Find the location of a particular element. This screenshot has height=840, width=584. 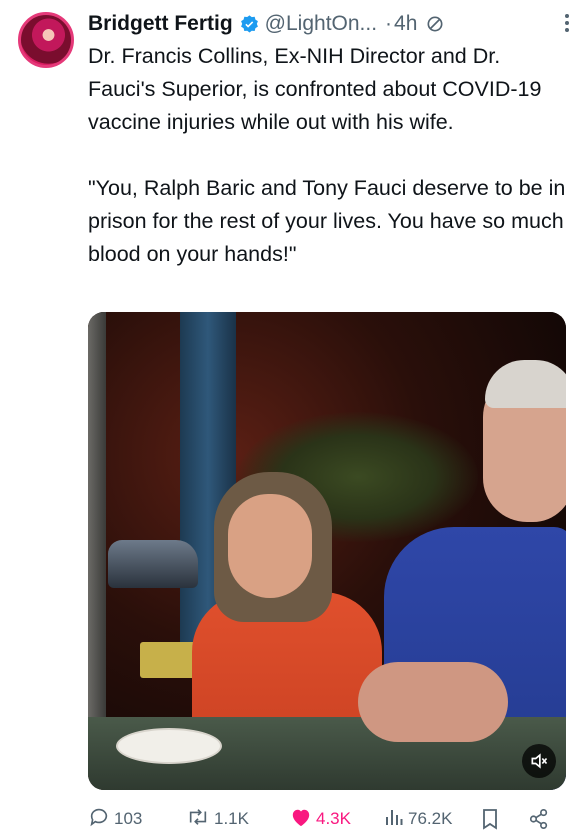

heart-icon is located at coordinates (301, 819).